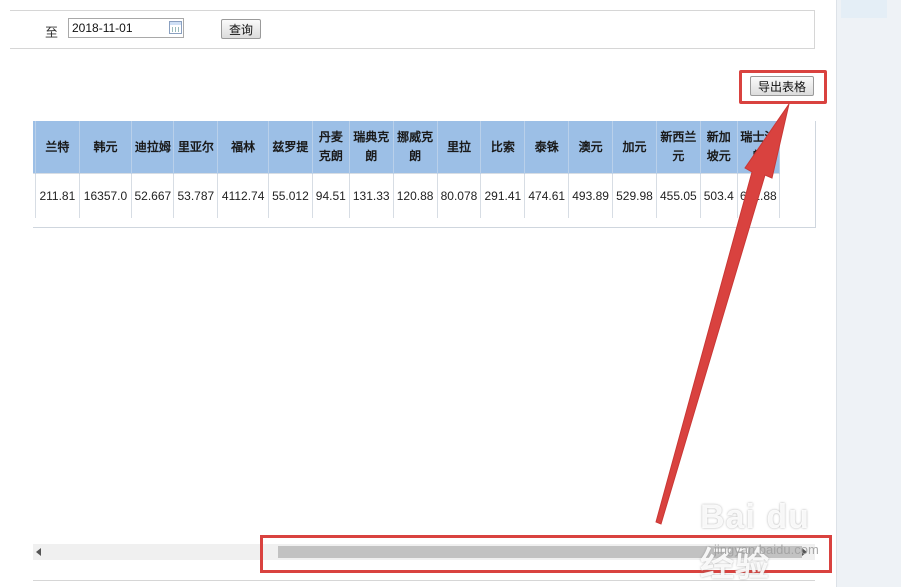  I want to click on watermark-url: jingyan.baidu.com, so click(766, 549).